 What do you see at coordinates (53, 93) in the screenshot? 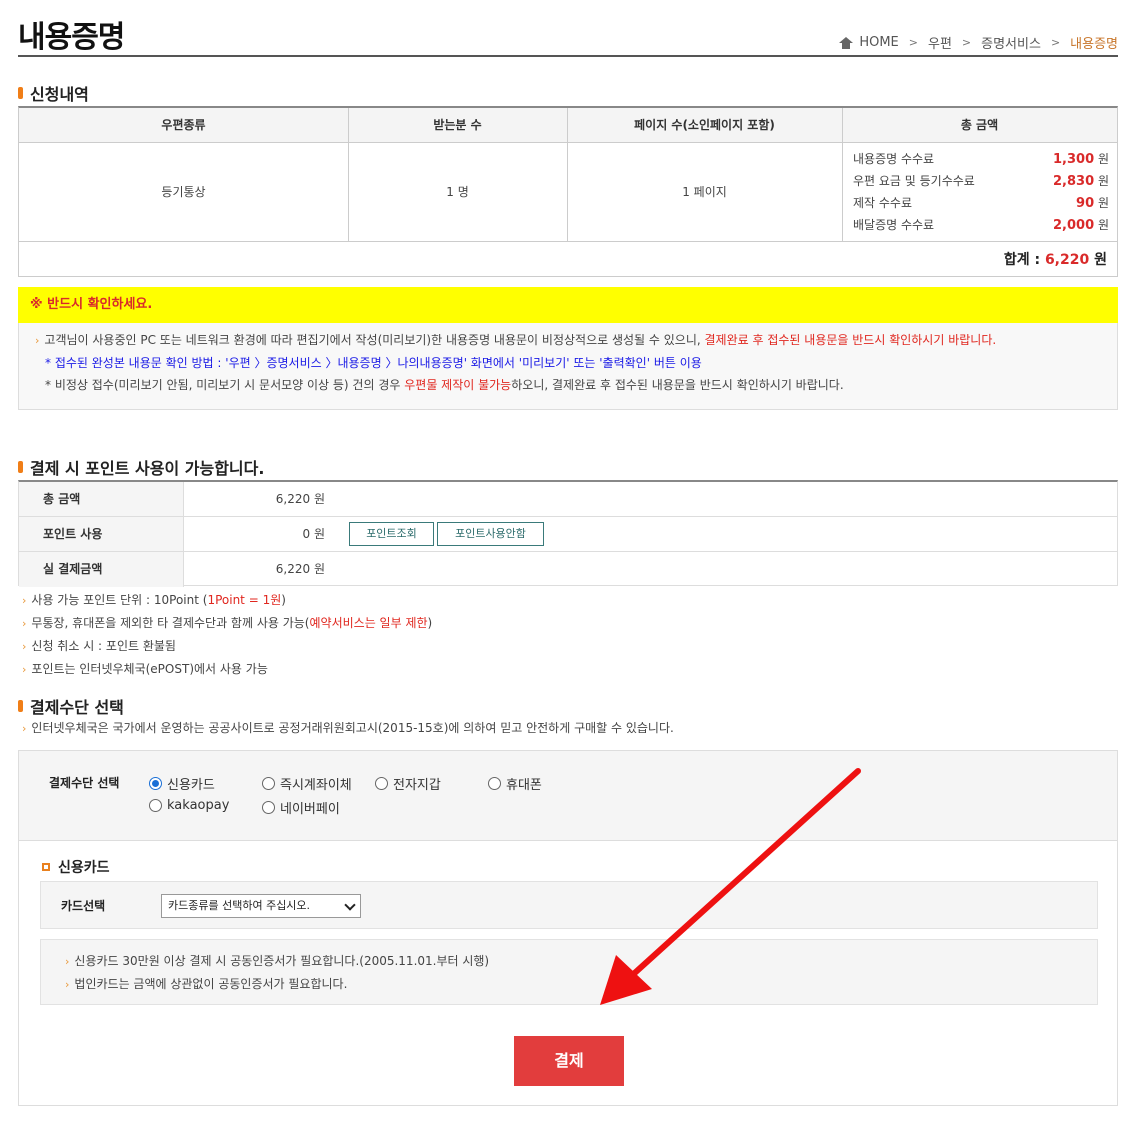
I see `application-section-title: 신청내역` at bounding box center [53, 93].